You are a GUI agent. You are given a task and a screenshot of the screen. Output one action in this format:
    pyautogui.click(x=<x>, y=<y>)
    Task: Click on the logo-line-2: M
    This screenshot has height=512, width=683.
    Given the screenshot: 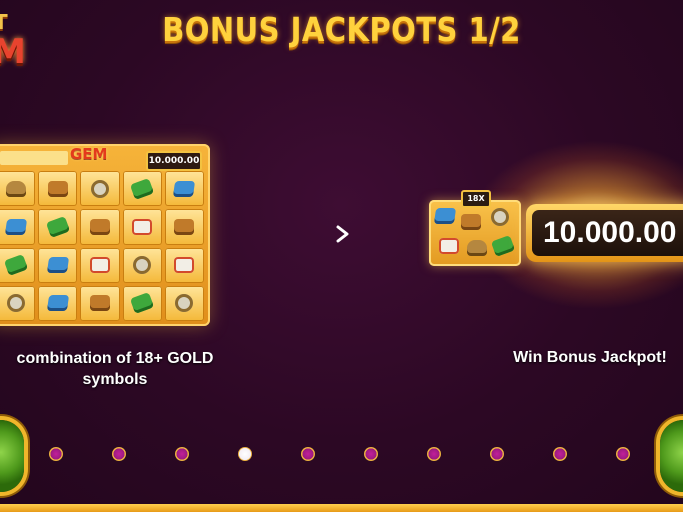 What is the action you would take?
    pyautogui.click(x=13, y=52)
    